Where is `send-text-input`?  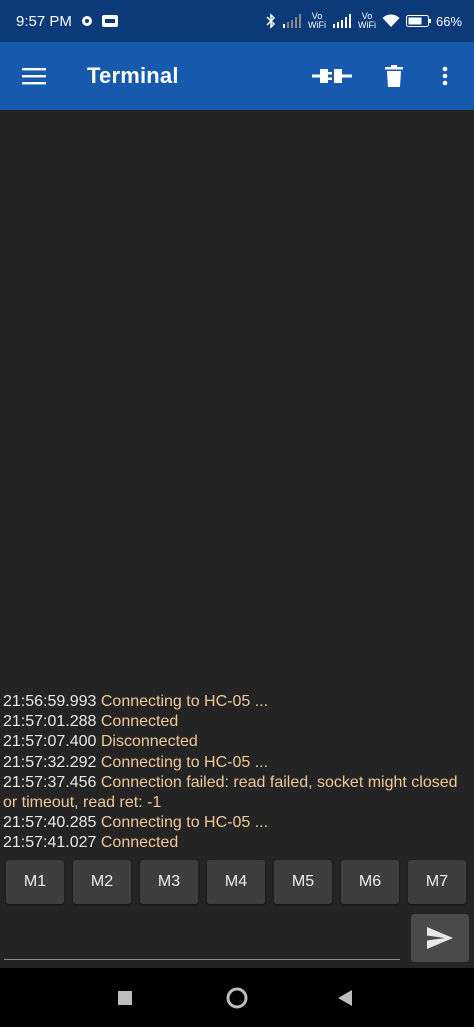
send-text-input is located at coordinates (202, 937).